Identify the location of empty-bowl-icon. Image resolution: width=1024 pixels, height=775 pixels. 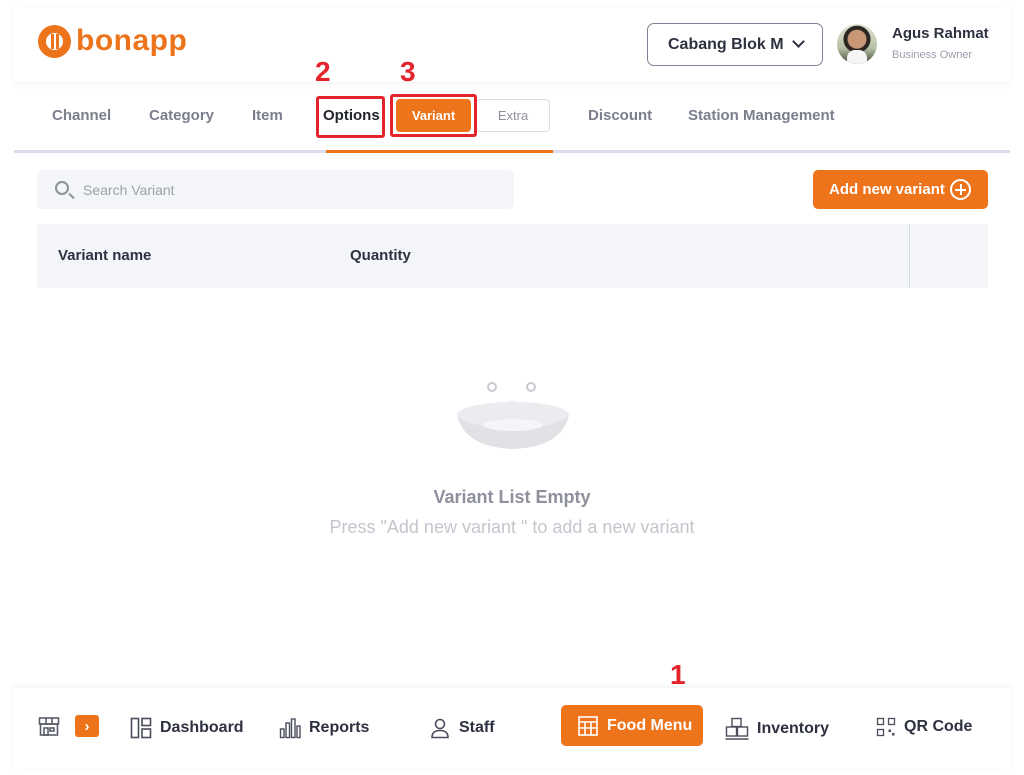
(513, 415).